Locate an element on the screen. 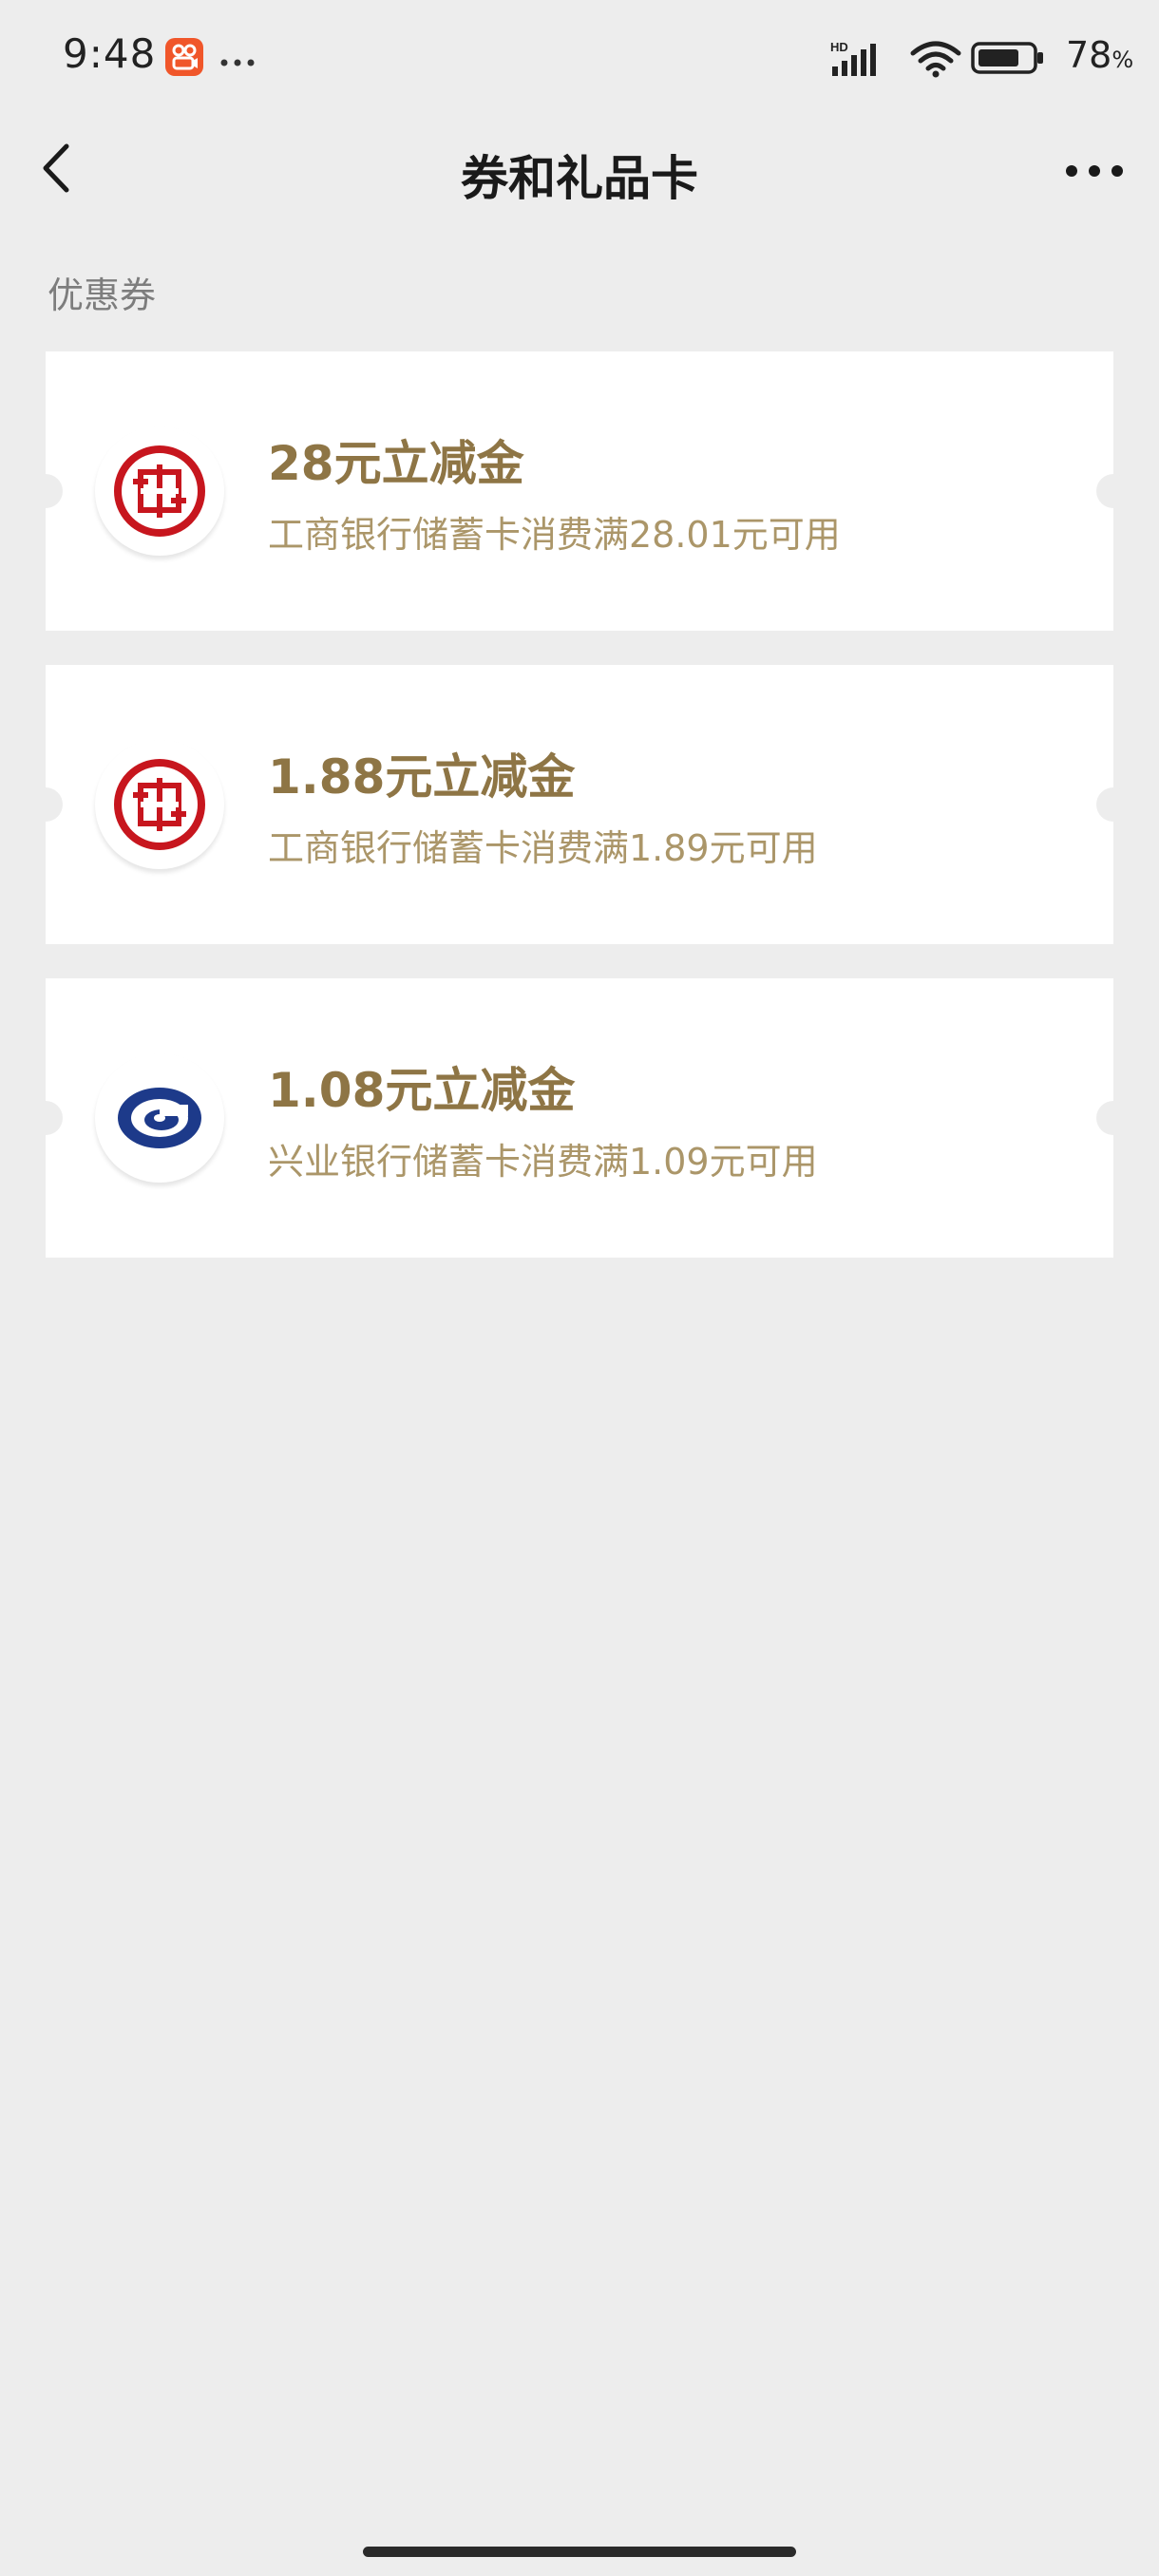 Image resolution: width=1159 pixels, height=2576 pixels. battery-percentage: 78% is located at coordinates (1099, 55).